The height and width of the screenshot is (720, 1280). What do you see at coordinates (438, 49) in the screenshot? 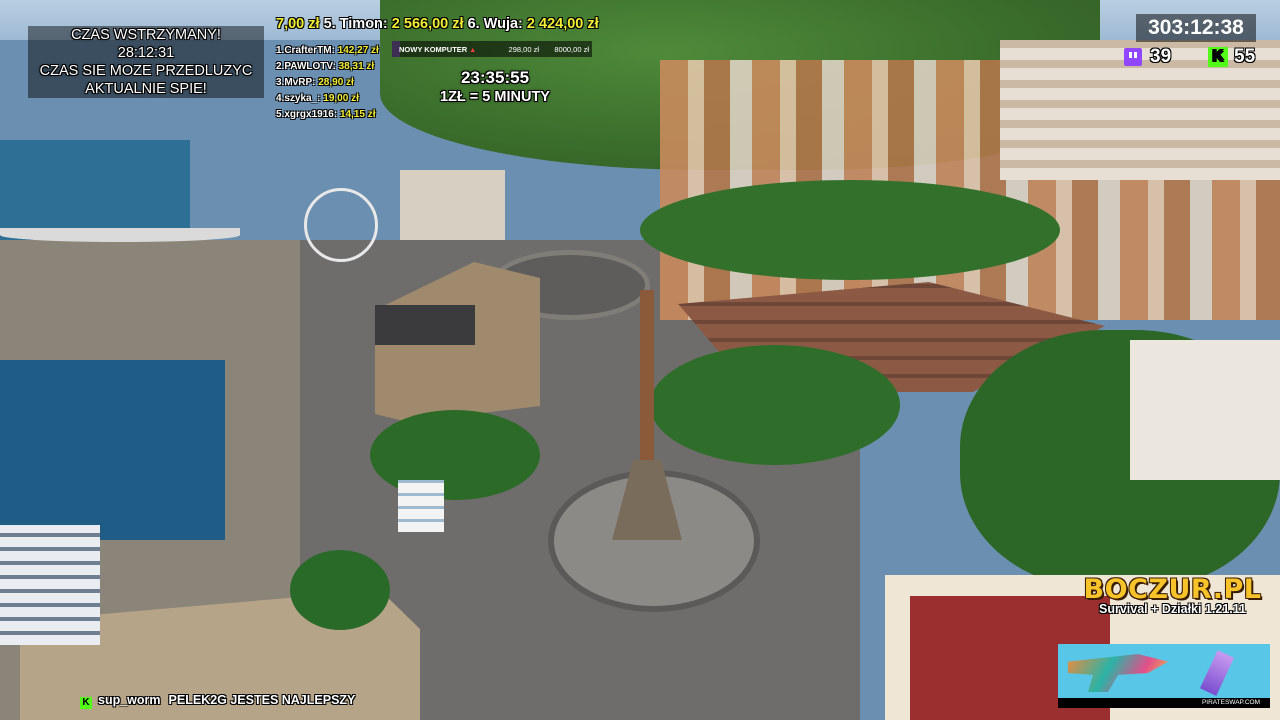
I see `goal-label: NOWY KOMPUTER ▲` at bounding box center [438, 49].